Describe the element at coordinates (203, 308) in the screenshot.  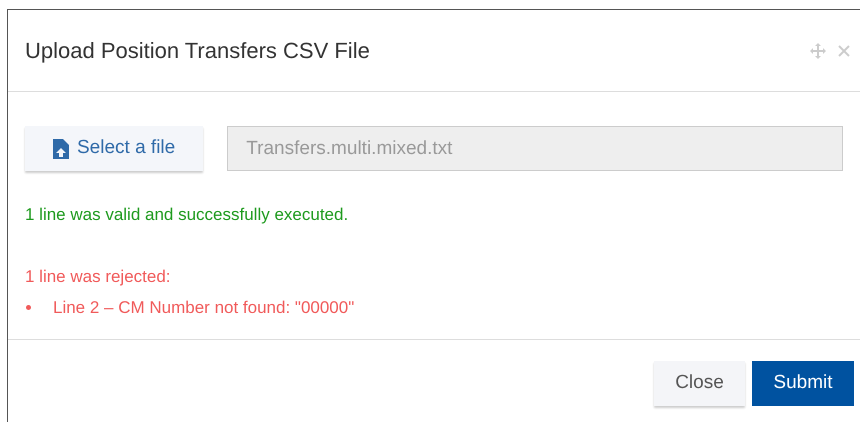
I see `error-item: Line 2 – CM Number not found: "00000"` at that location.